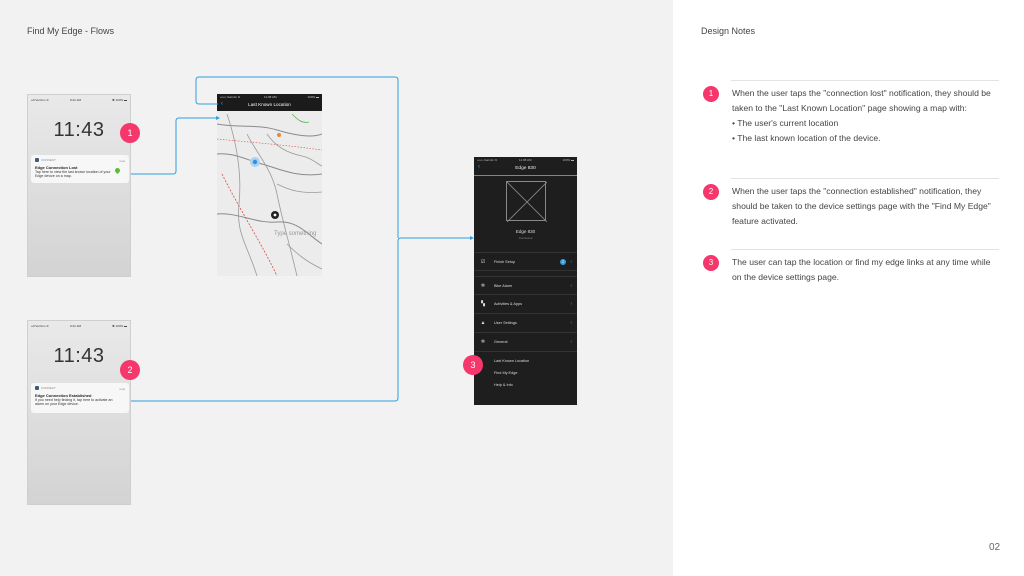  Describe the element at coordinates (130, 133) in the screenshot. I see `flow-badge-1: 1` at that location.